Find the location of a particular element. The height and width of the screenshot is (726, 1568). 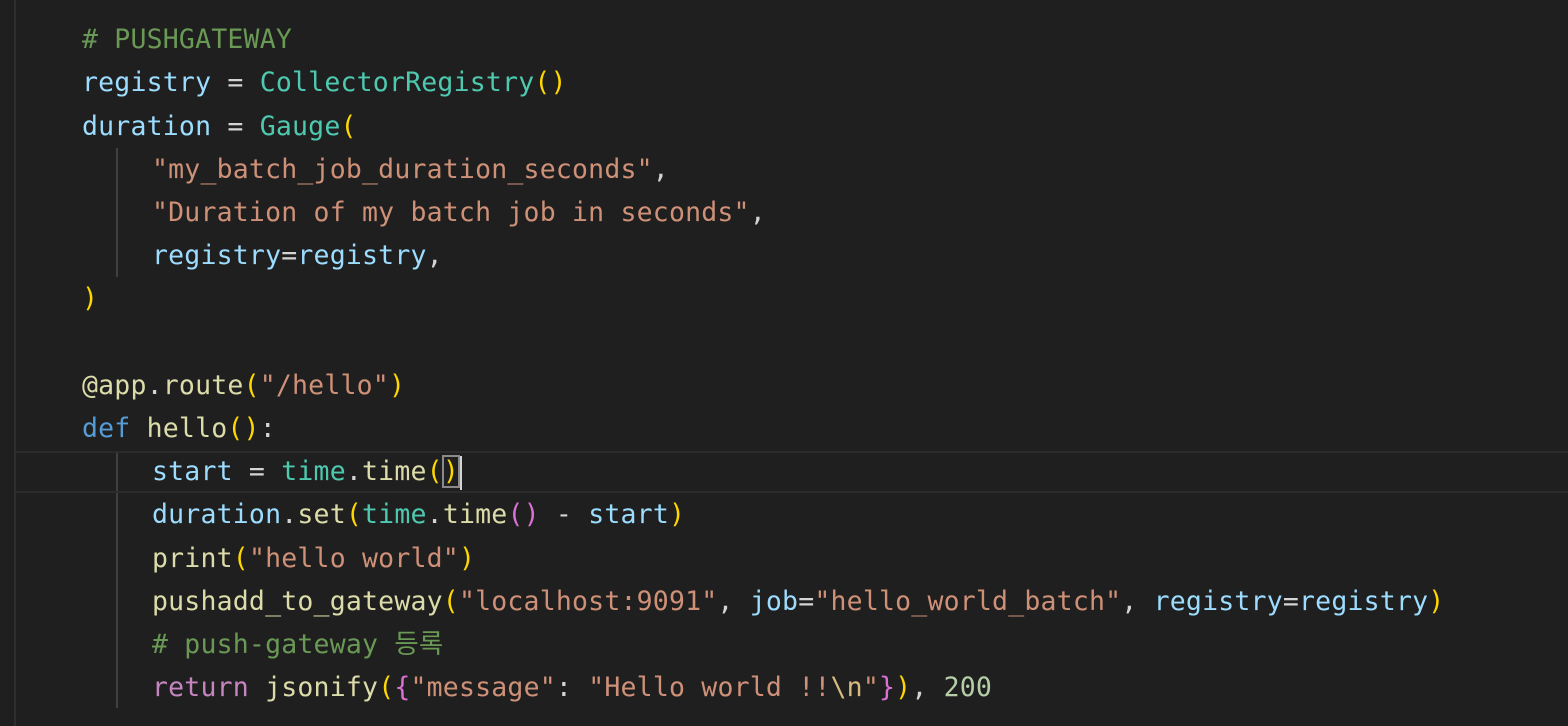

code-line-11: duration.set(time.time() - start) is located at coordinates (418, 514).